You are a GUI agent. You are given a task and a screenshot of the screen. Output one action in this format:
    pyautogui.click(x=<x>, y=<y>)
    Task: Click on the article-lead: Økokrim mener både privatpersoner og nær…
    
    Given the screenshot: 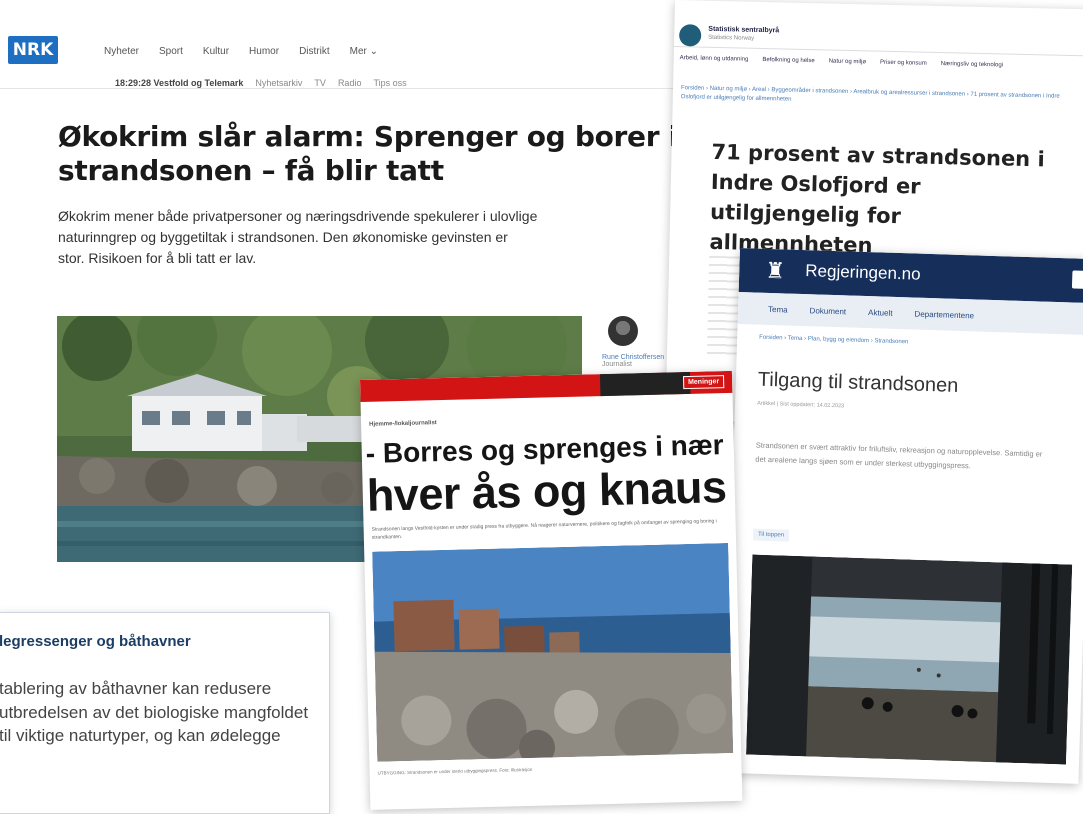 What is the action you would take?
    pyautogui.click(x=298, y=237)
    